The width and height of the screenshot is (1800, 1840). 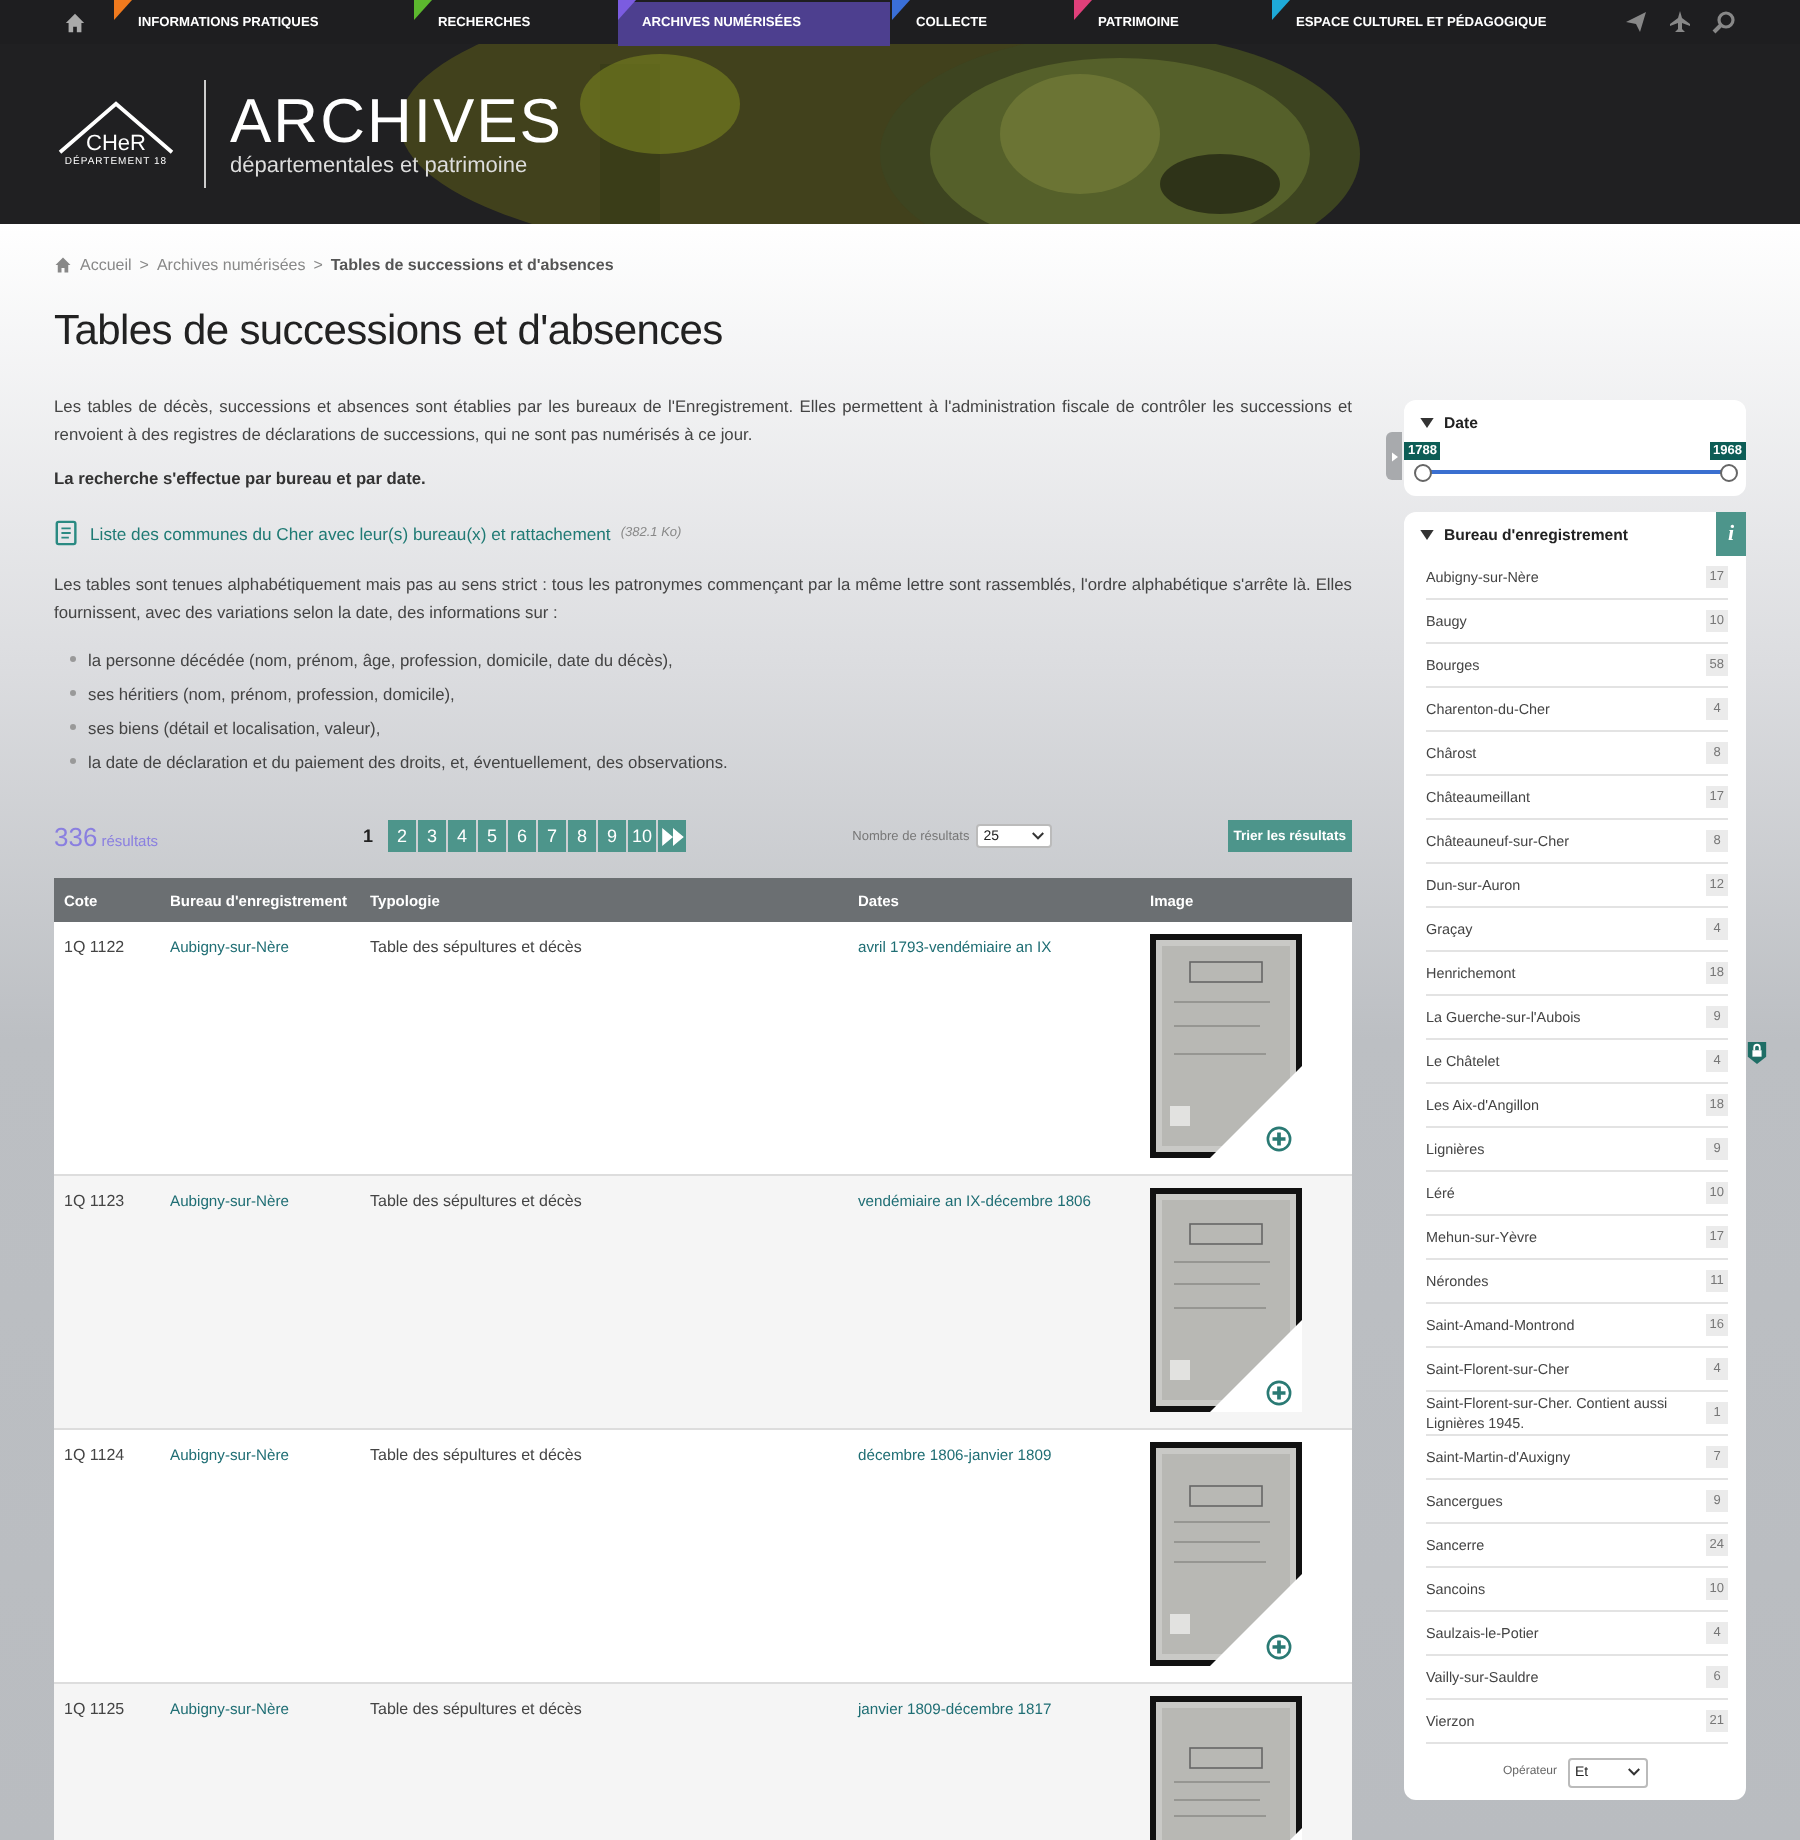 What do you see at coordinates (408, 761) in the screenshot?
I see `list-item: la date de déclaration et du paiement des droits, et, éventuellement, des observations.` at bounding box center [408, 761].